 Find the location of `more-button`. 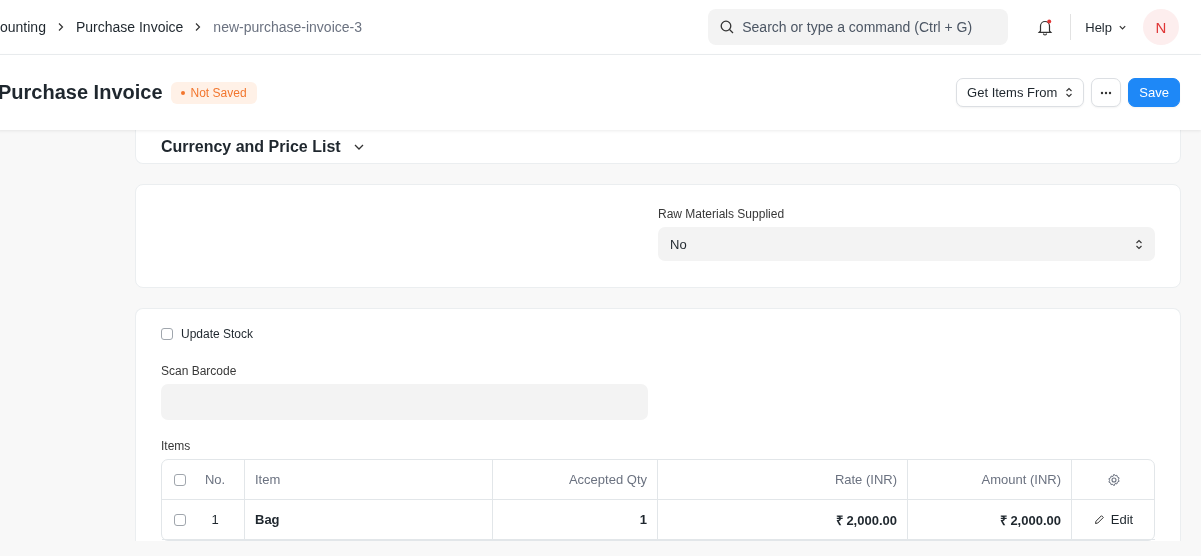

more-button is located at coordinates (1106, 92).